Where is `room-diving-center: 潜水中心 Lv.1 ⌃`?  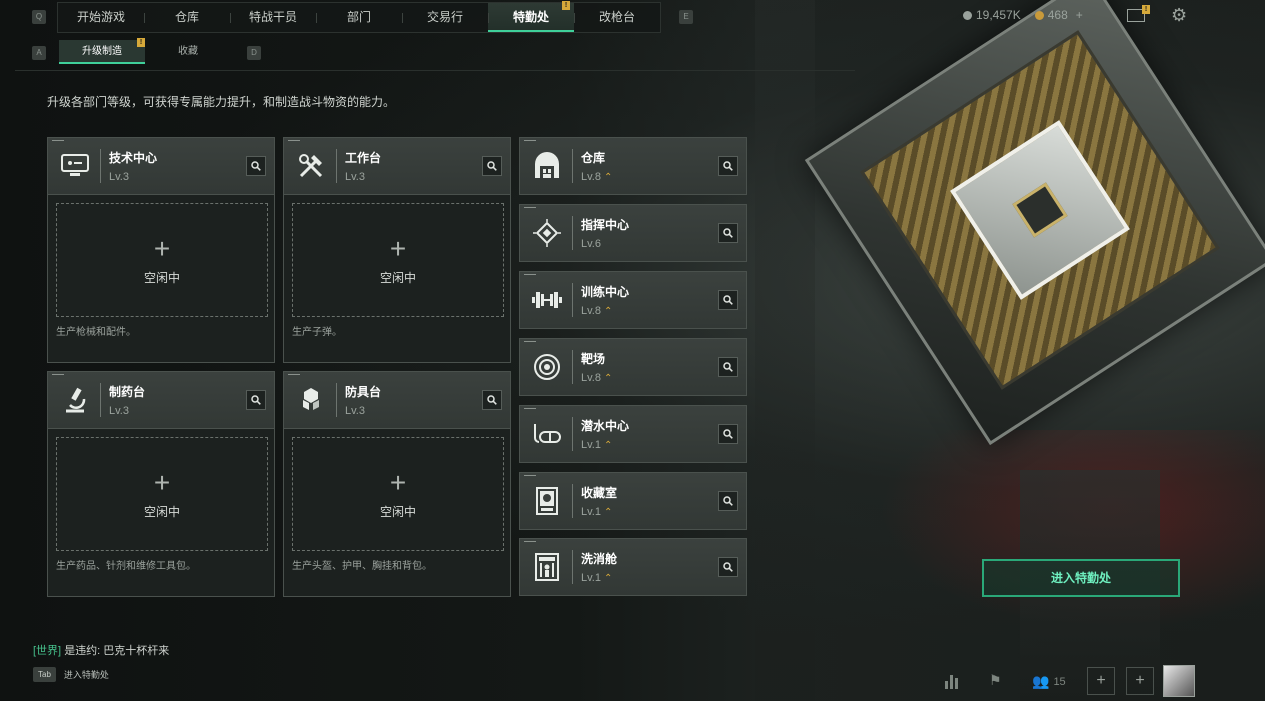 room-diving-center: 潜水中心 Lv.1 ⌃ is located at coordinates (633, 434).